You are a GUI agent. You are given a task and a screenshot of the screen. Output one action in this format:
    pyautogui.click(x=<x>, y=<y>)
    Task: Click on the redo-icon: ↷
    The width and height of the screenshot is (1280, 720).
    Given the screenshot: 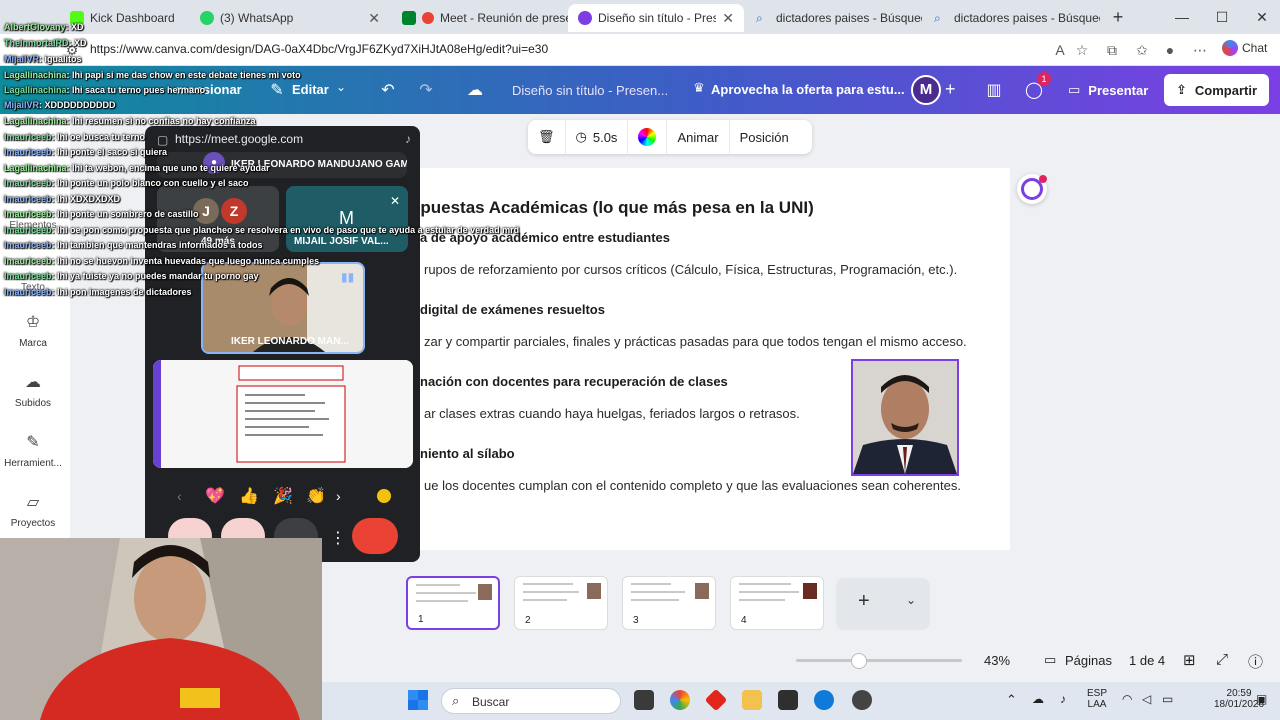 What is the action you would take?
    pyautogui.click(x=426, y=90)
    